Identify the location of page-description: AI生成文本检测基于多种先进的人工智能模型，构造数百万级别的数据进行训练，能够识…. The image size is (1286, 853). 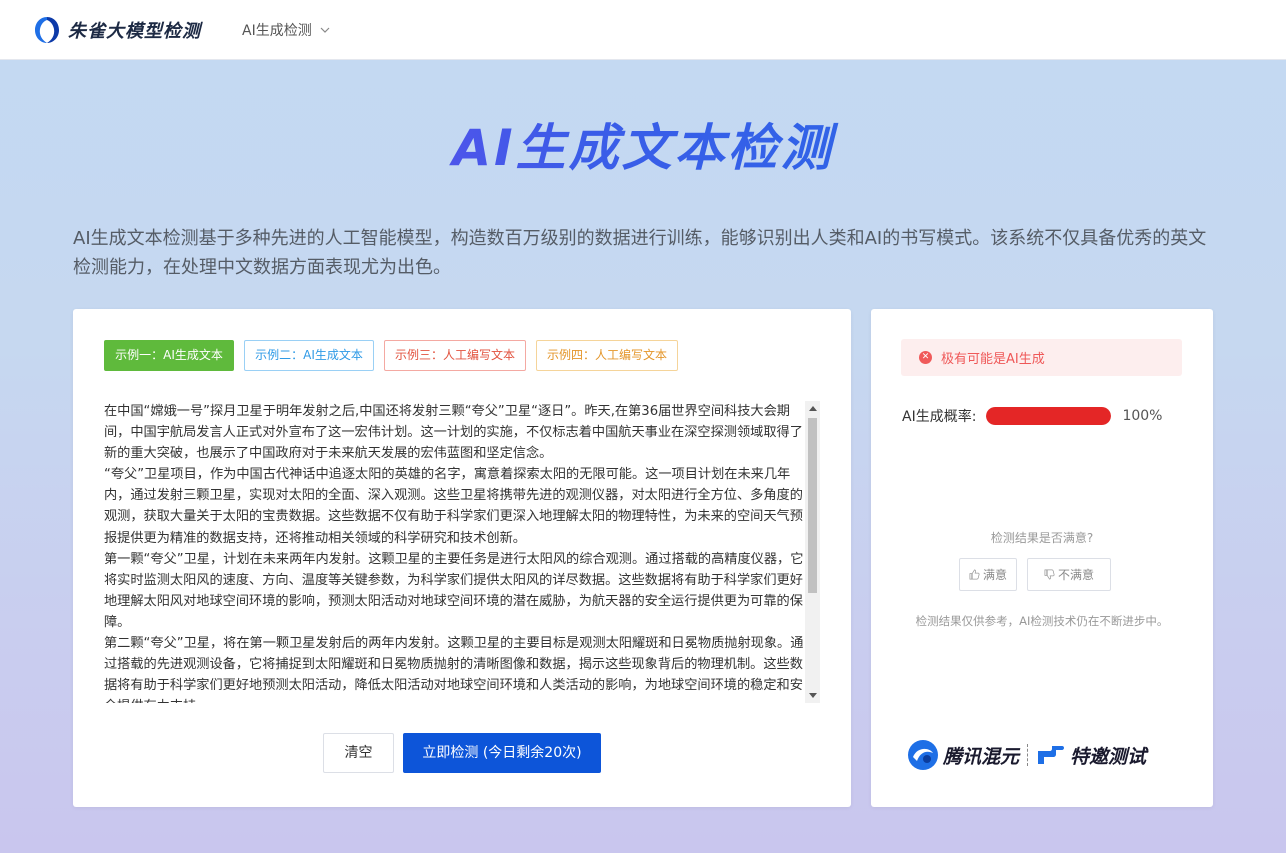
(640, 253).